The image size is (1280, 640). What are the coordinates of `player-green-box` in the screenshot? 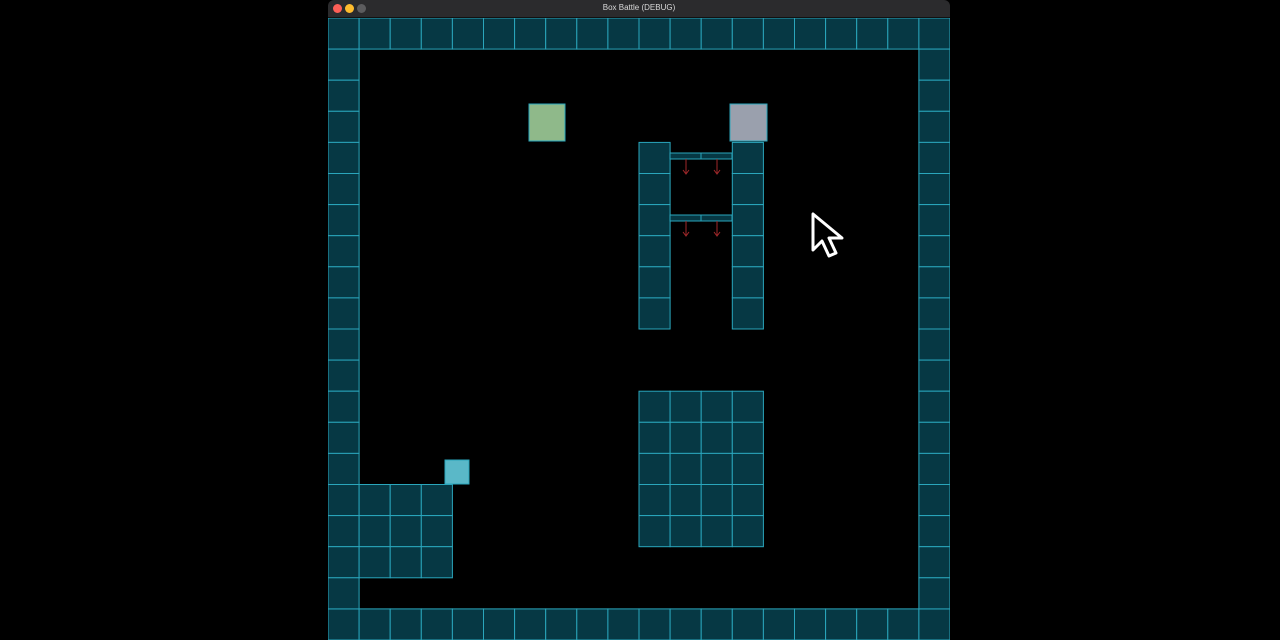 It's located at (547, 122).